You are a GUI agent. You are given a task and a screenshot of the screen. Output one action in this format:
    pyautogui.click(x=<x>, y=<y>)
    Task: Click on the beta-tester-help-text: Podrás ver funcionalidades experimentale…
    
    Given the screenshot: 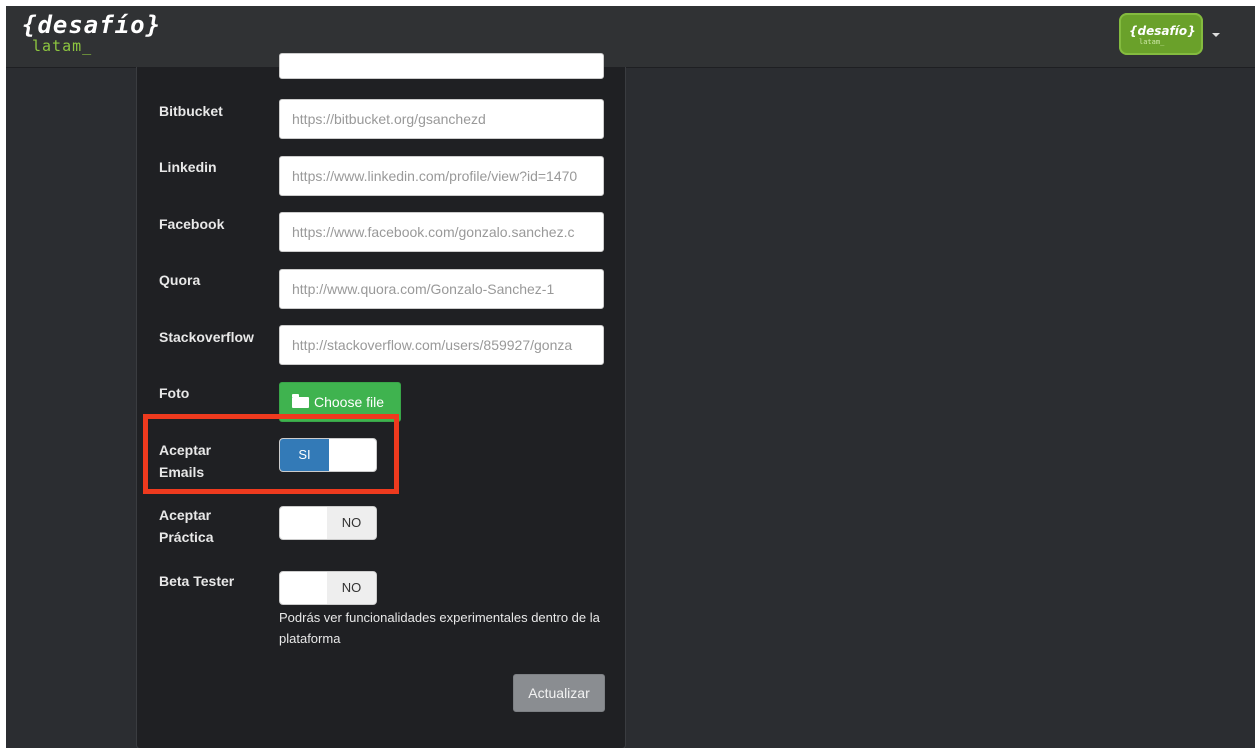 What is the action you would take?
    pyautogui.click(x=439, y=628)
    